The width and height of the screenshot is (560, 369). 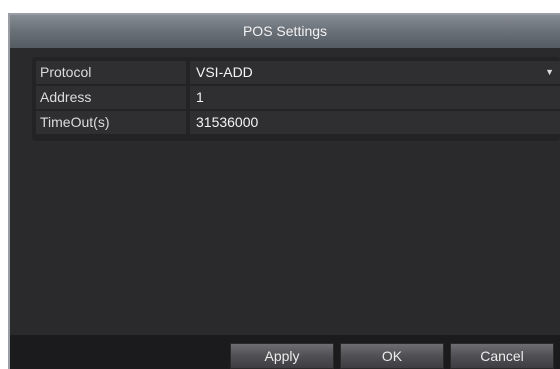 What do you see at coordinates (392, 356) in the screenshot?
I see `ok-button: OK` at bounding box center [392, 356].